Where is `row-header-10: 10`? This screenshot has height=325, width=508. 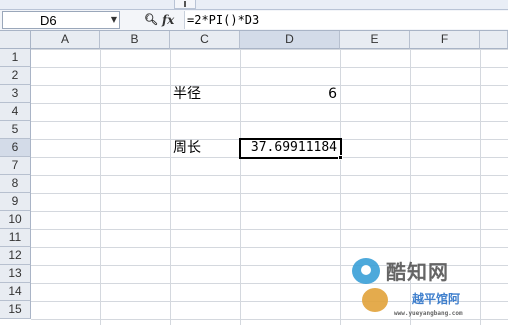
row-header-10: 10 is located at coordinates (15, 220).